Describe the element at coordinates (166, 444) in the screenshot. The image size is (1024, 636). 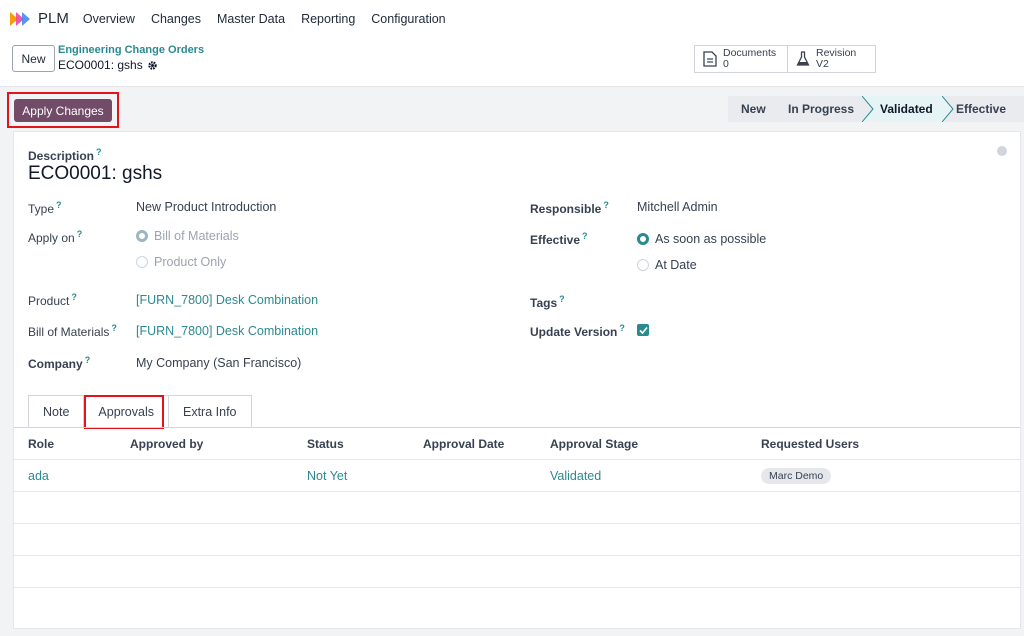
I see `column-approved-by: Approved by` at that location.